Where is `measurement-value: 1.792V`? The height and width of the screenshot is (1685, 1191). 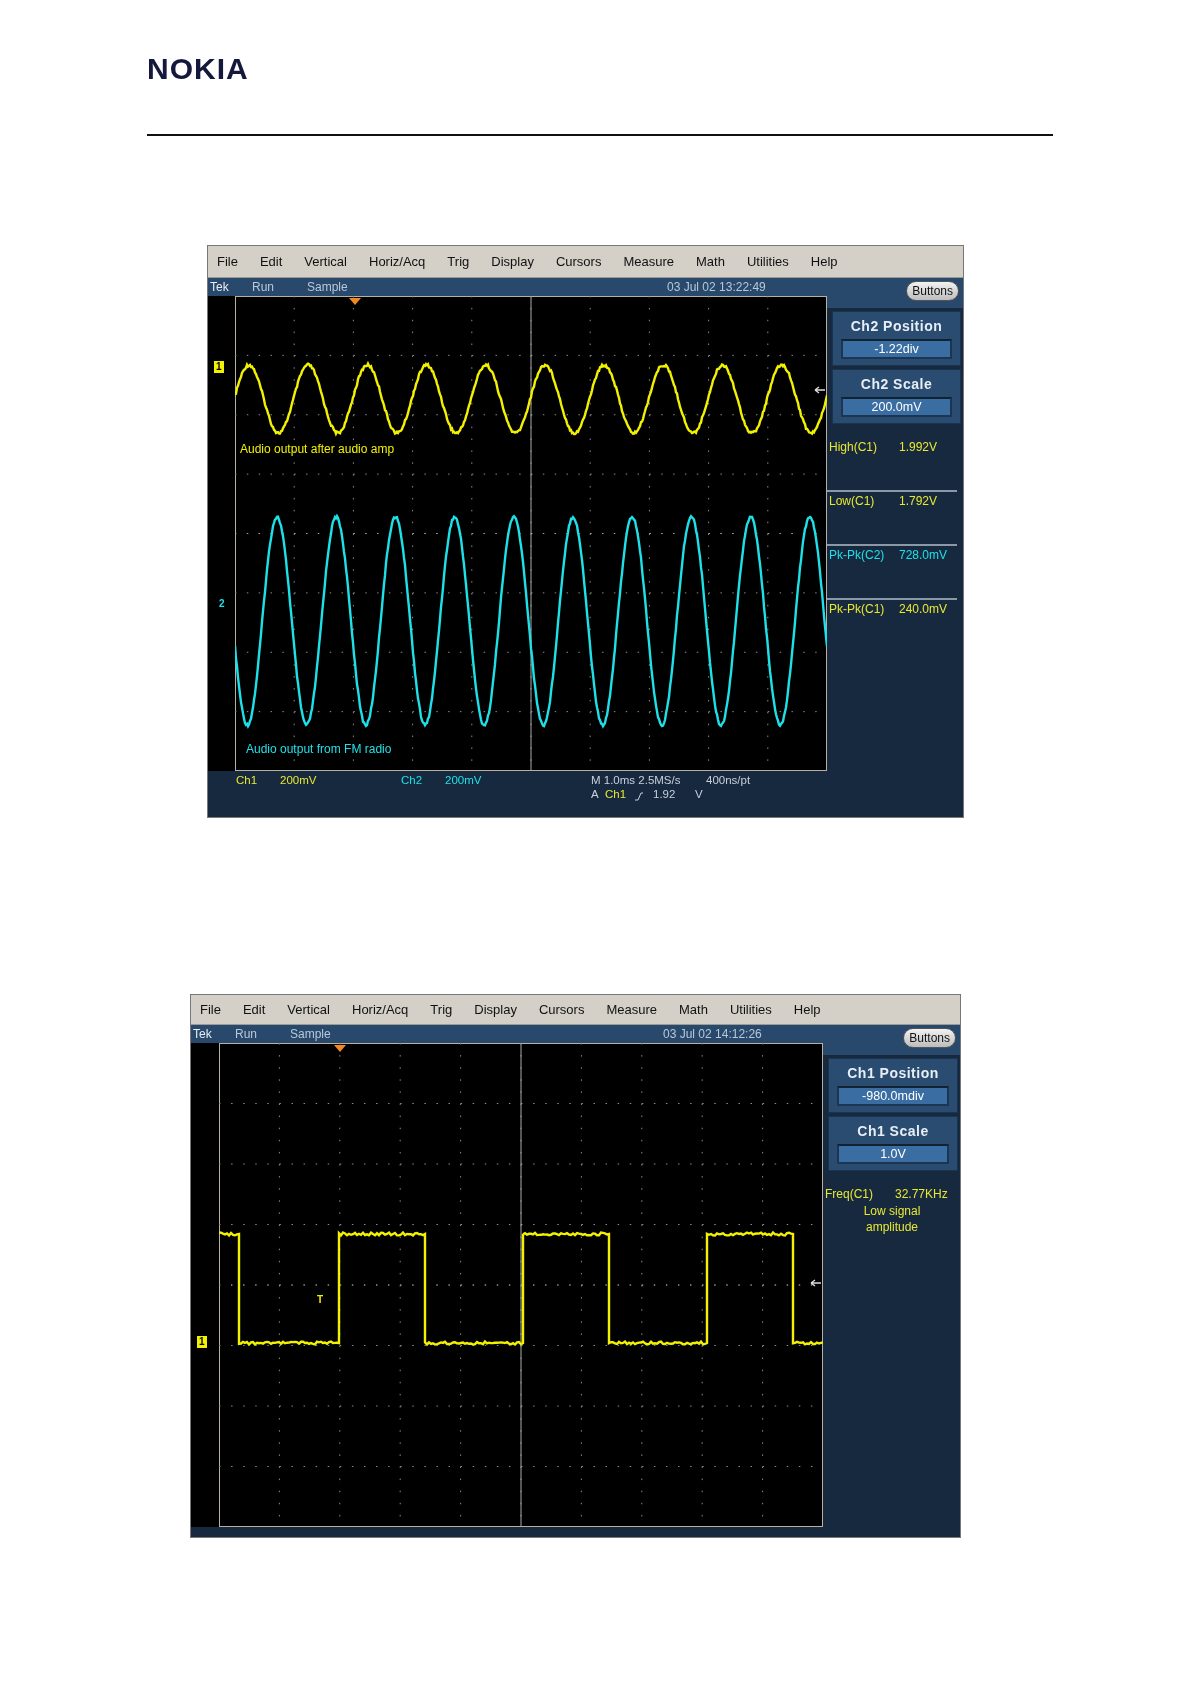 measurement-value: 1.792V is located at coordinates (918, 501).